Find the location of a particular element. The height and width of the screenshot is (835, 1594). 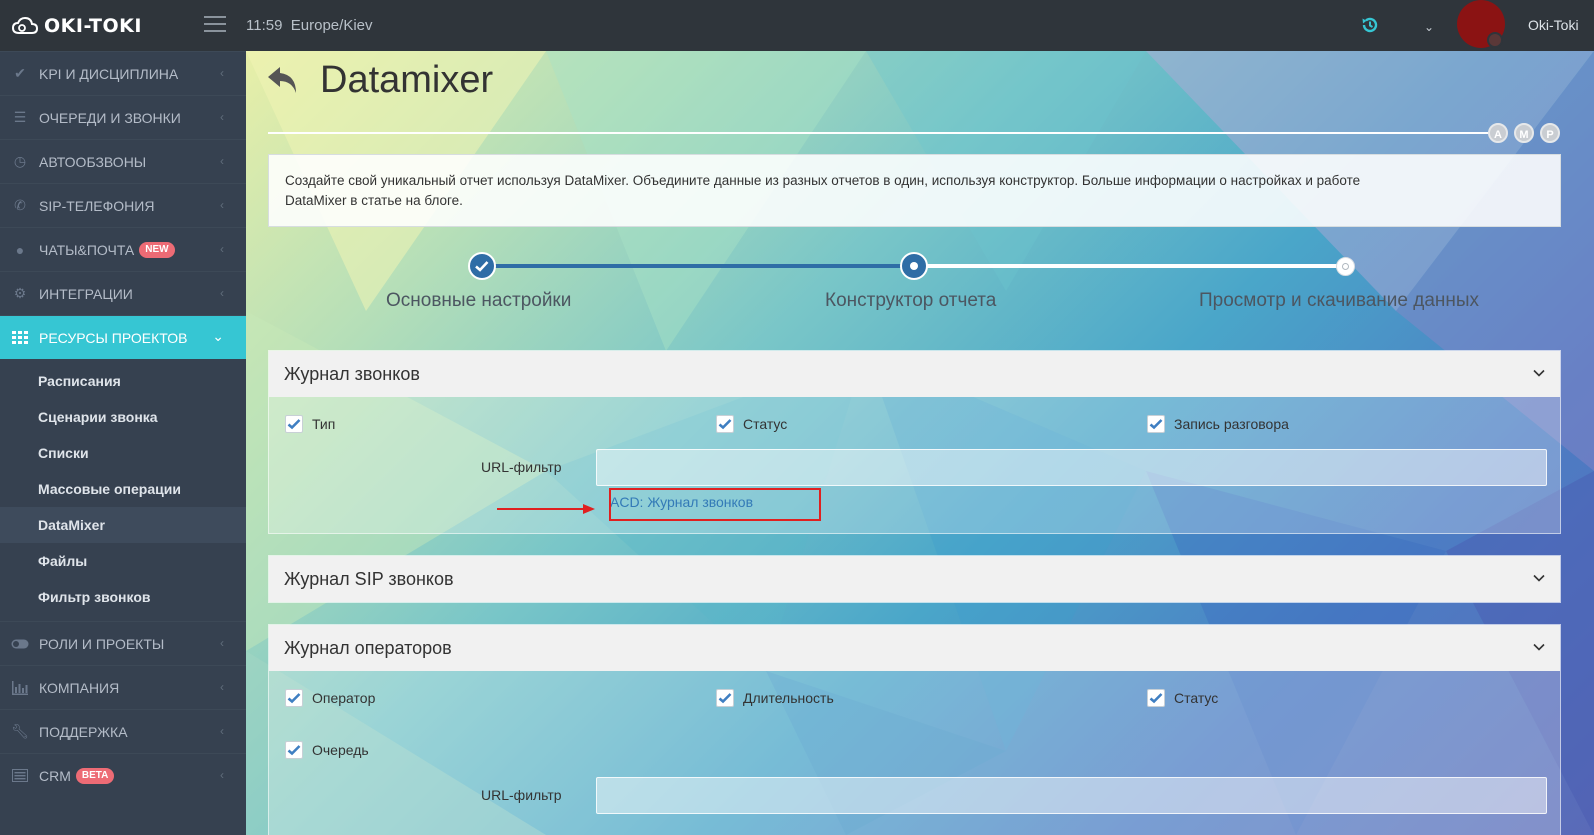

step-progress-todo is located at coordinates (1130, 266).